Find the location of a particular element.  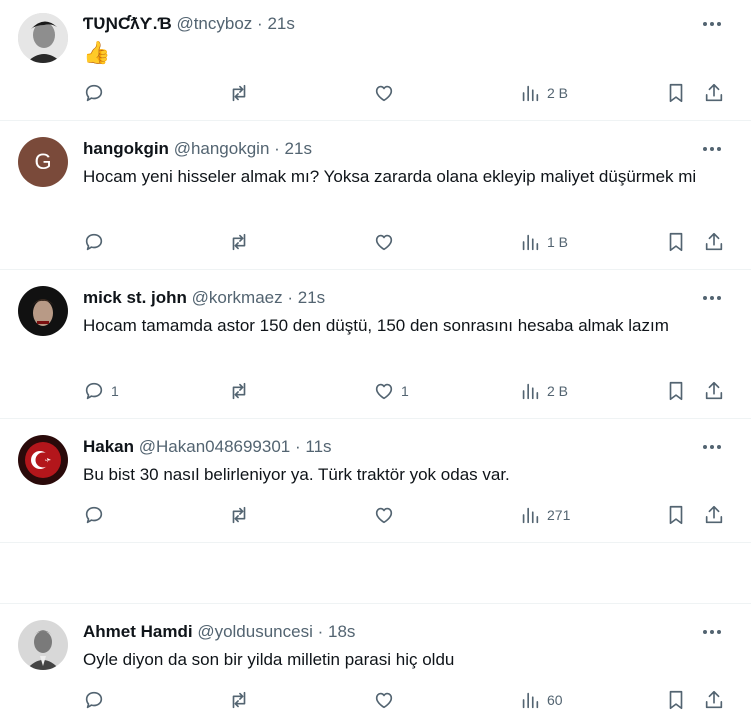

tweet-actions: 2 B is located at coordinates (405, 93).